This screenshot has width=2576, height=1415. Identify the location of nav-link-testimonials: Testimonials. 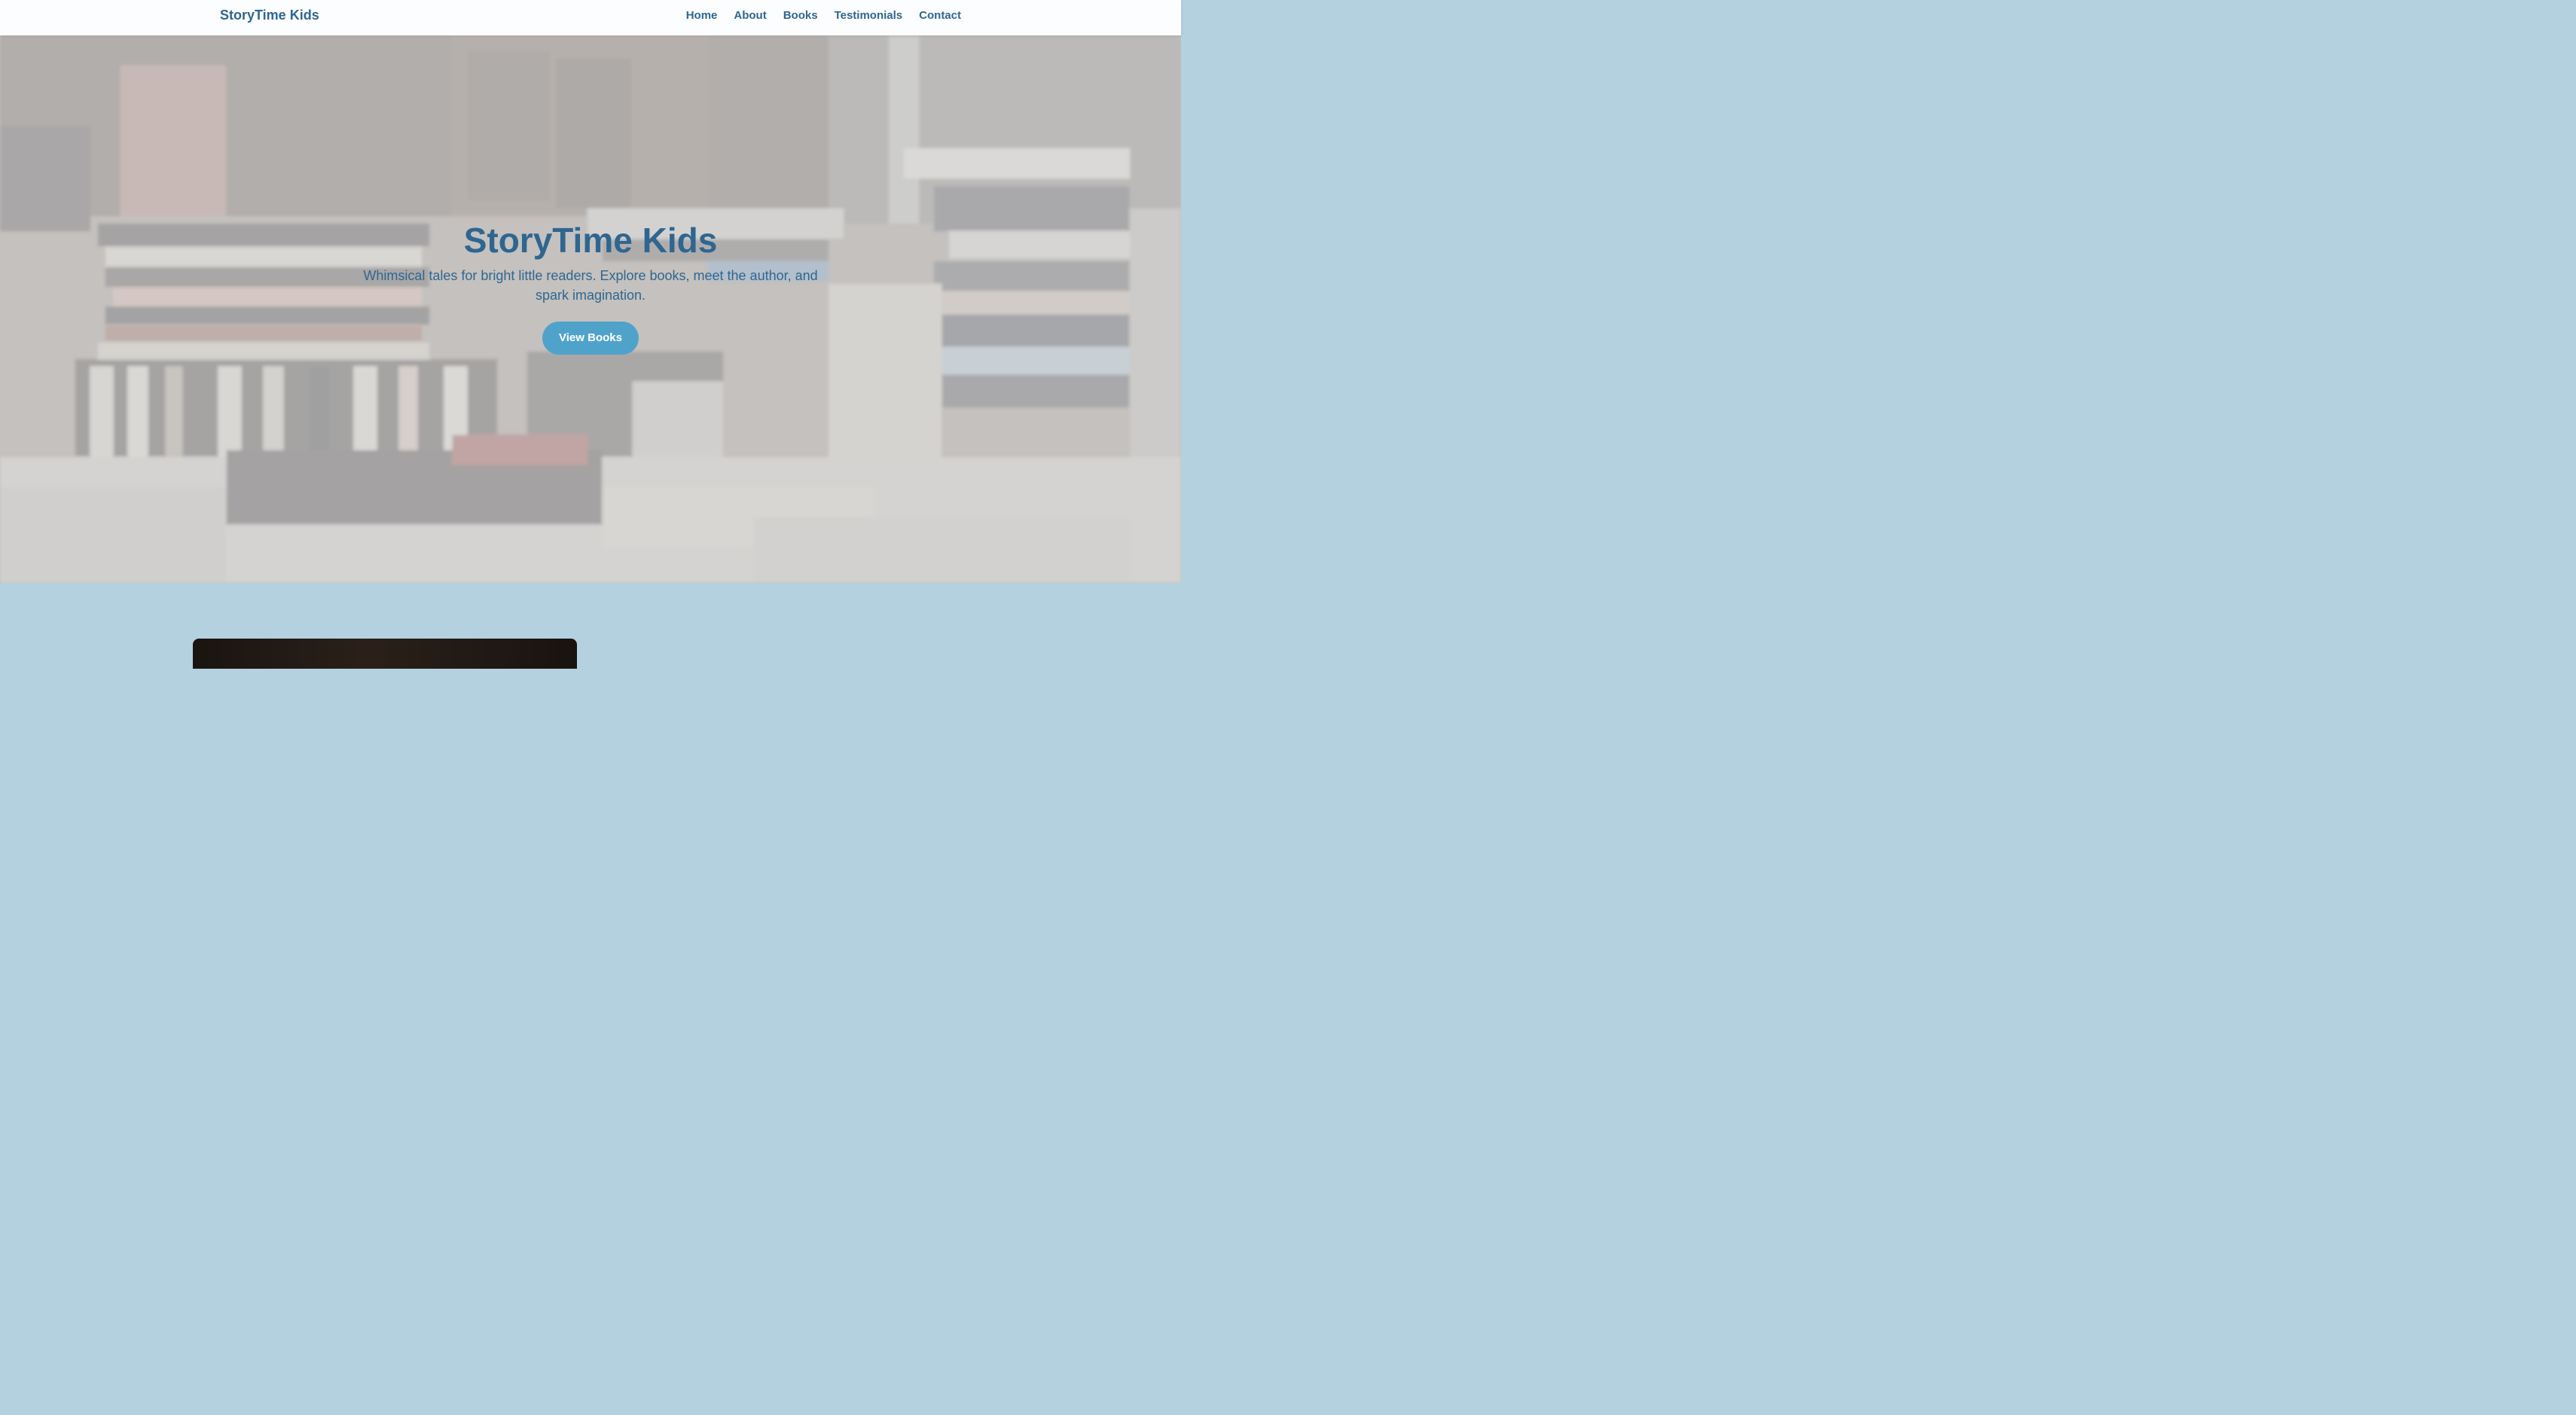
(869, 15).